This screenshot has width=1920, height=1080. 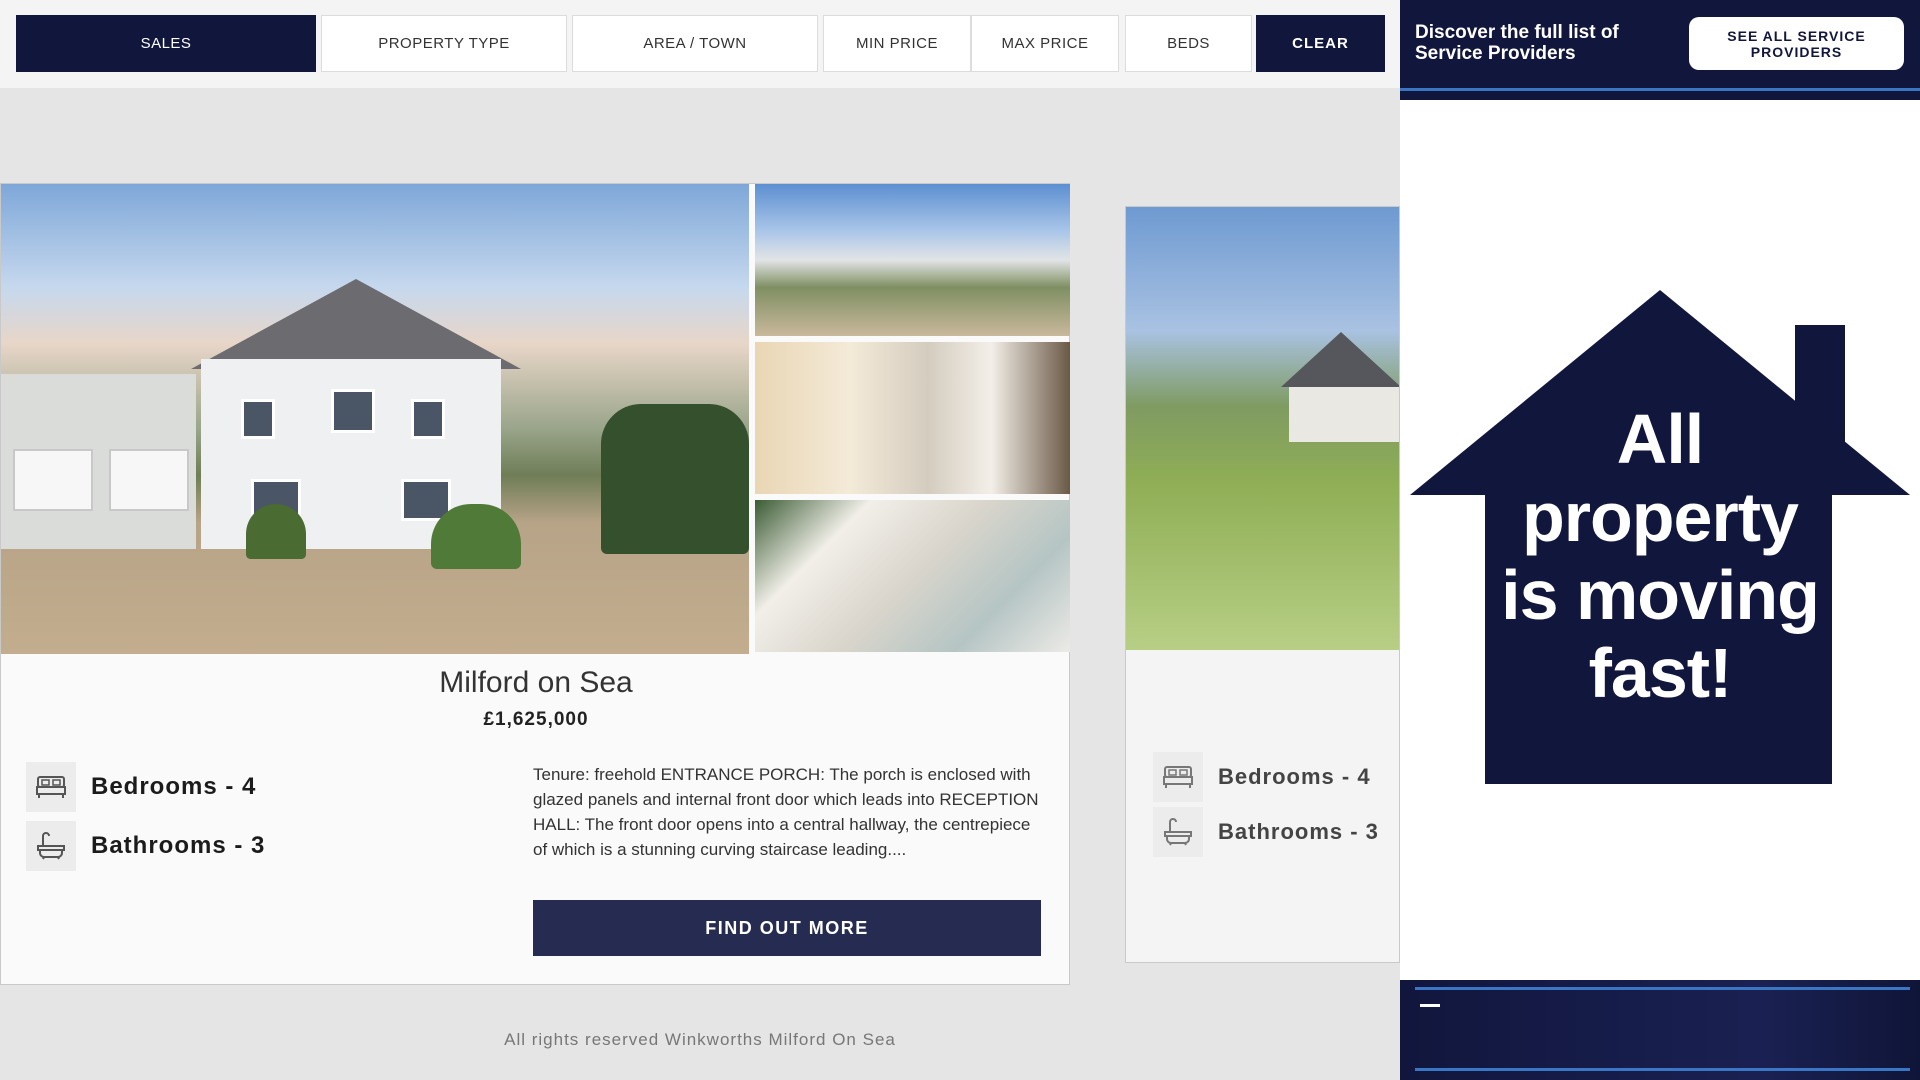 I want to click on thumbnail-staircase, so click(x=912, y=418).